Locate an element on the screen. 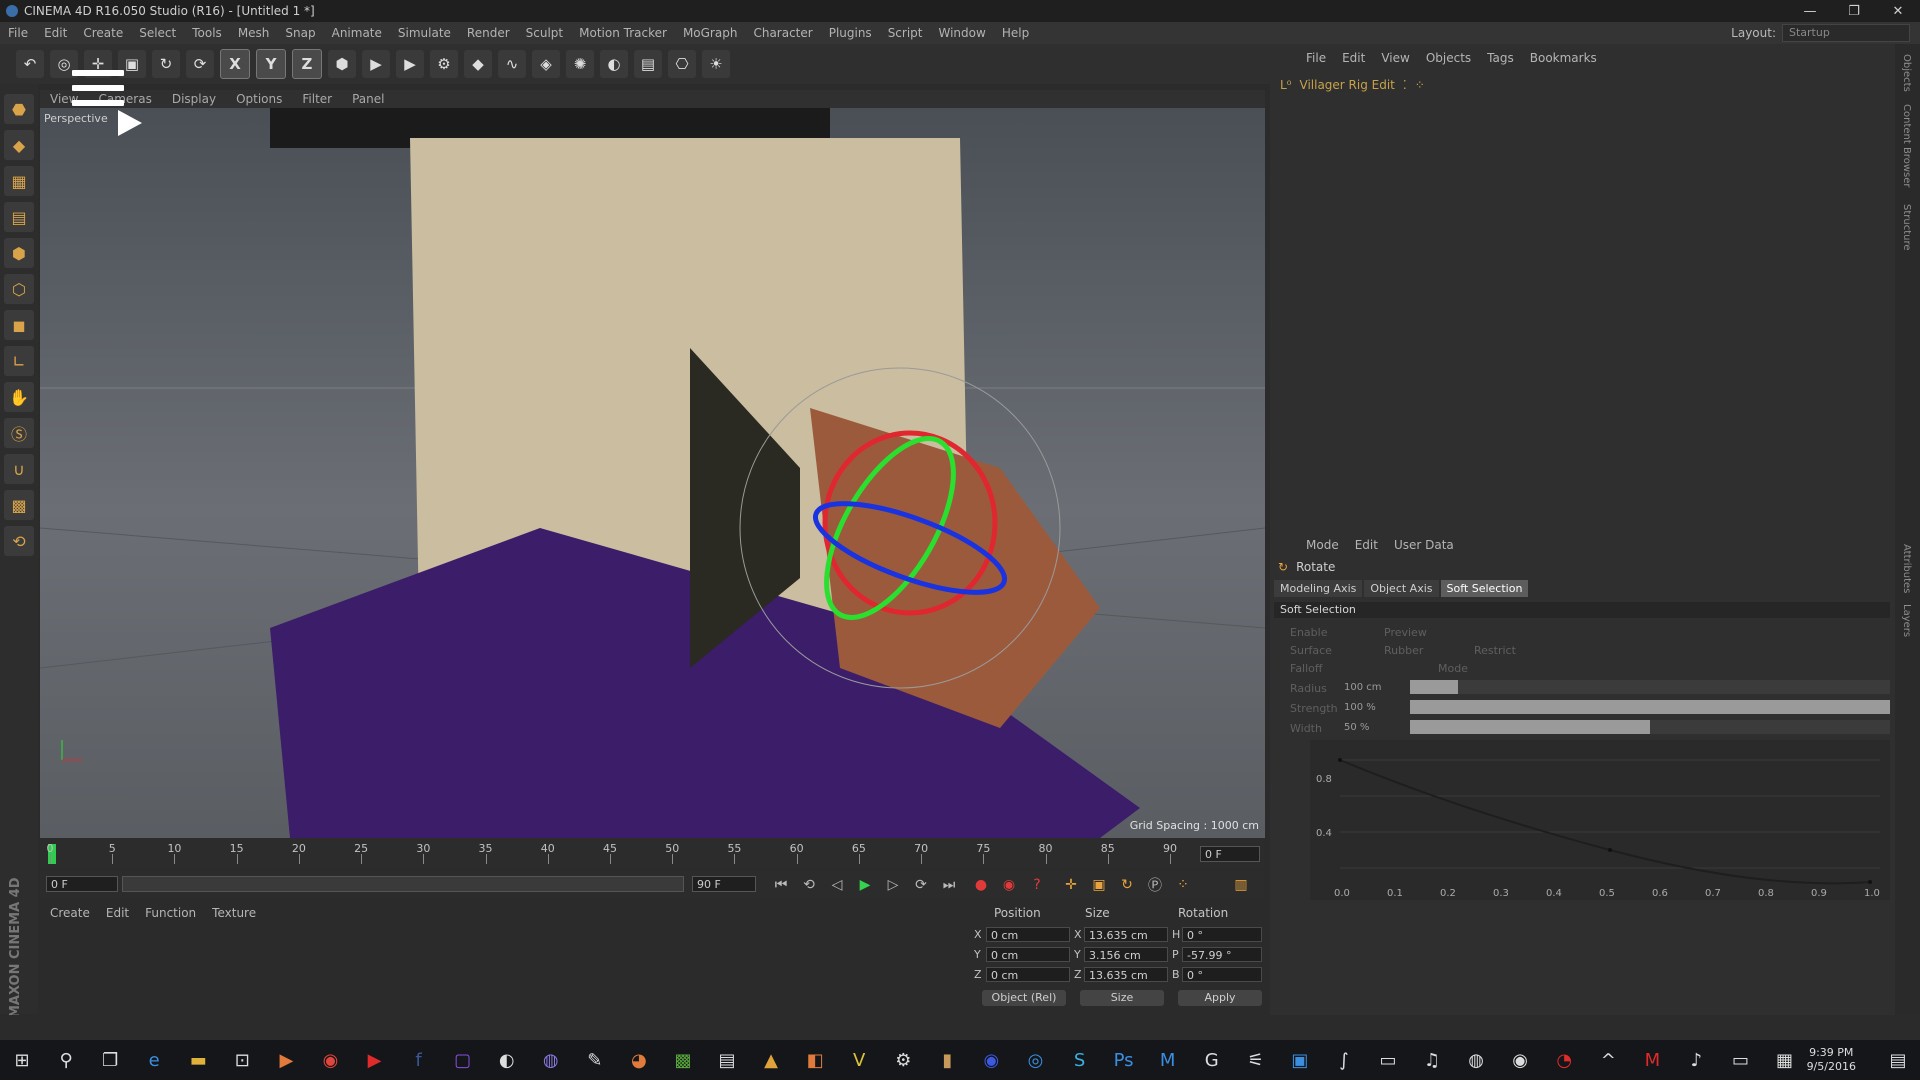 The width and height of the screenshot is (1920, 1080). restrict-checkbox-label: Restrict is located at coordinates (1495, 650).